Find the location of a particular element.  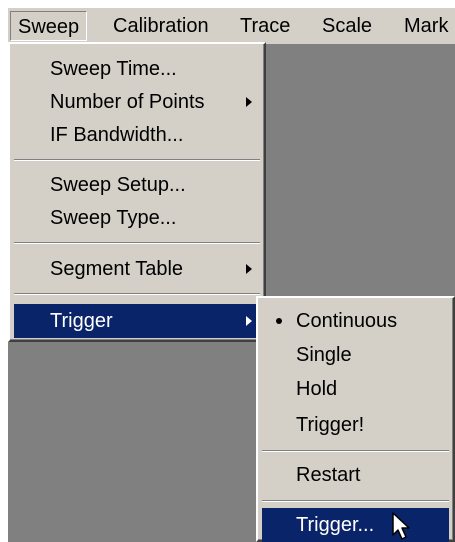

menu-item-number-of-points: Number of Points is located at coordinates (137, 102).